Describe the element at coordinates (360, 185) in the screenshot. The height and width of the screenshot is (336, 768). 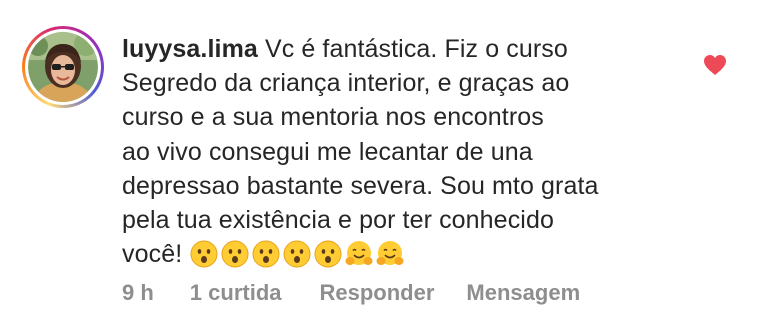
I see `comment-text: depressao bastante severa. Sou mto grata` at that location.